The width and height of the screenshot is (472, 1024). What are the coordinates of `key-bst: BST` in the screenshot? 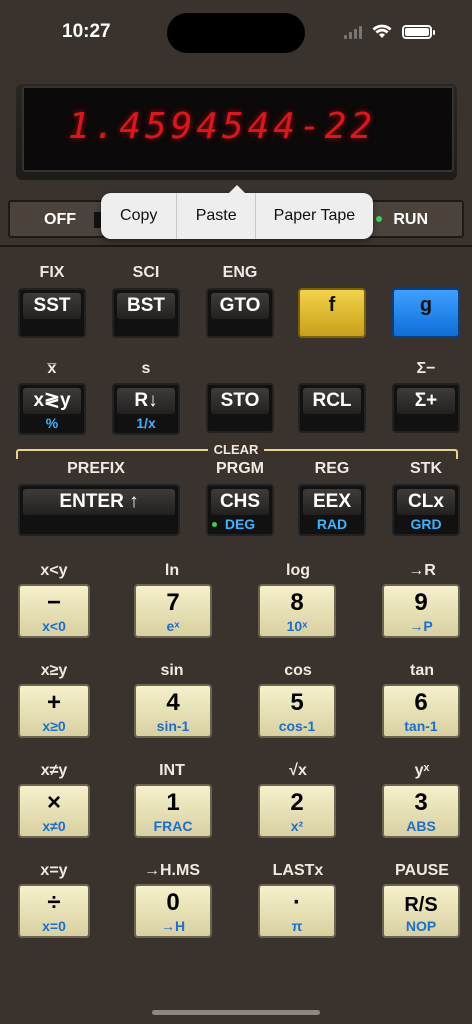 It's located at (146, 313).